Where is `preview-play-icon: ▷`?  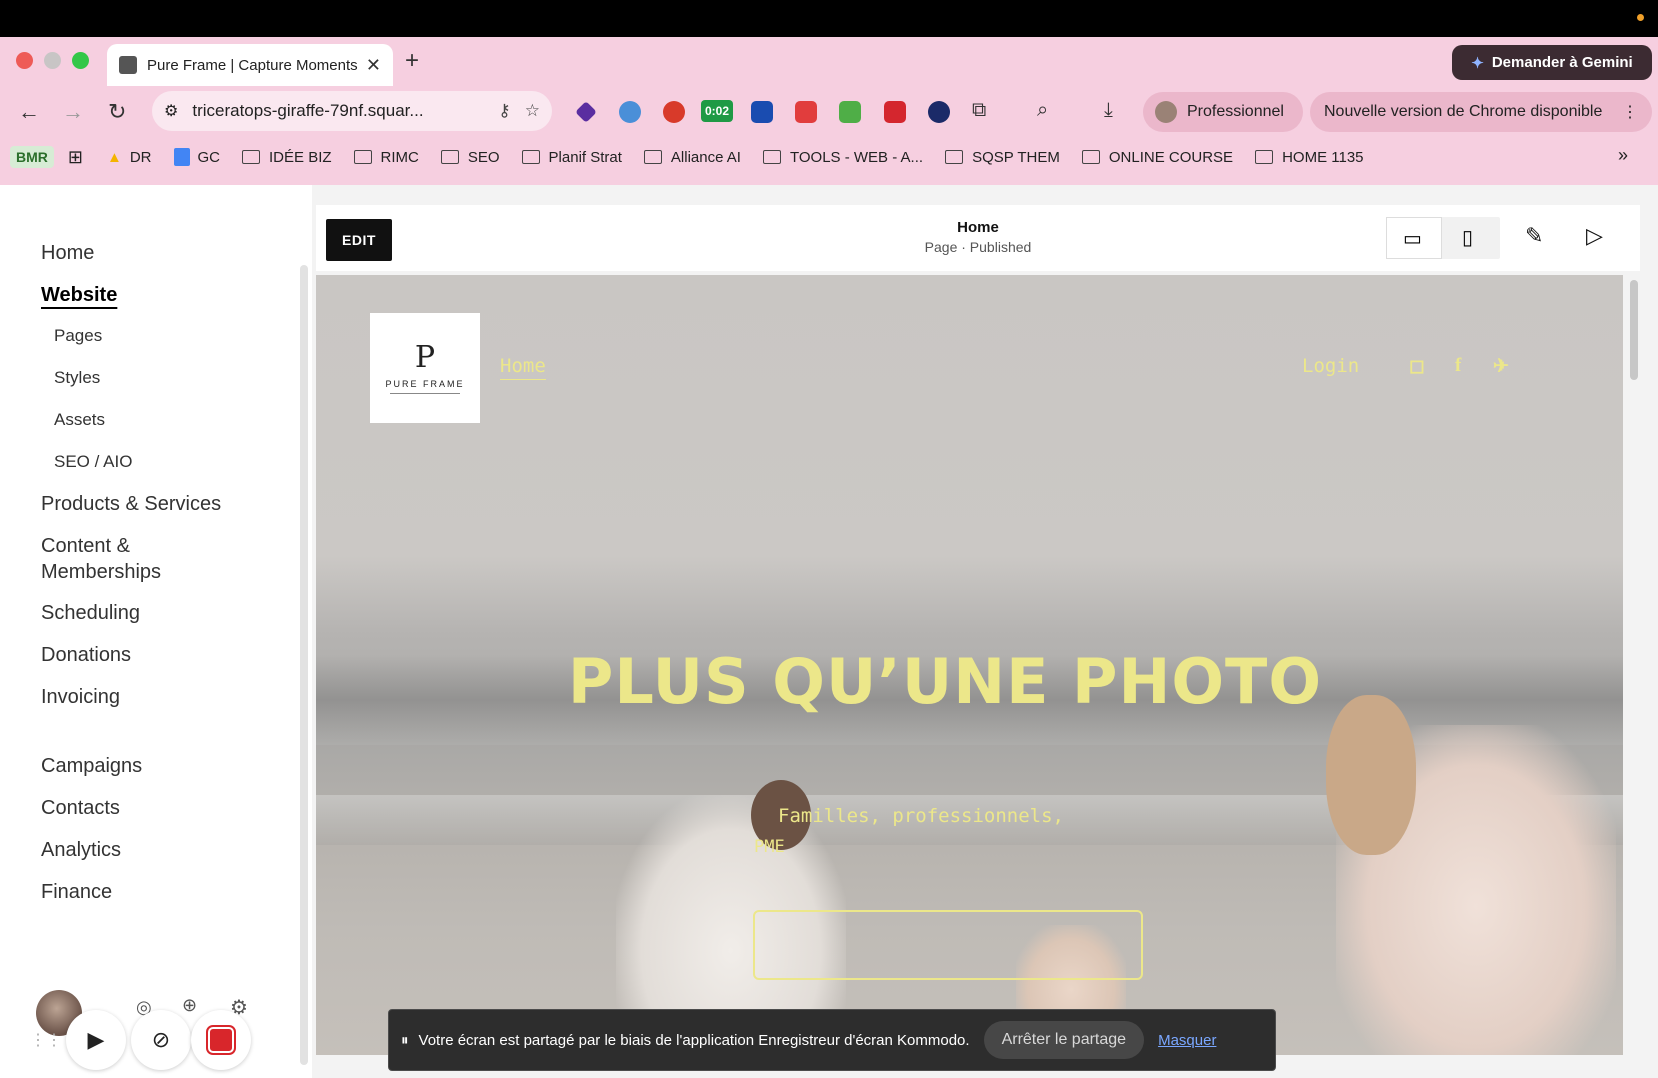 preview-play-icon: ▷ is located at coordinates (1594, 236).